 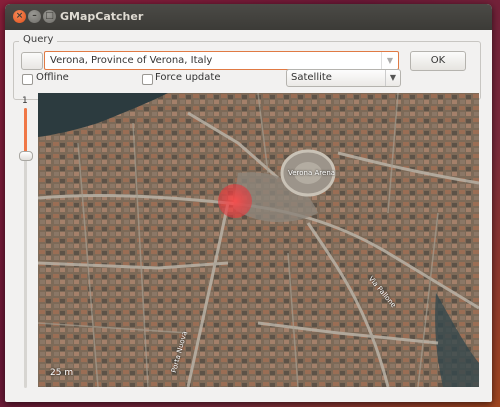 What do you see at coordinates (392, 78) in the screenshot?
I see `chevron-down-icon: ▼` at bounding box center [392, 78].